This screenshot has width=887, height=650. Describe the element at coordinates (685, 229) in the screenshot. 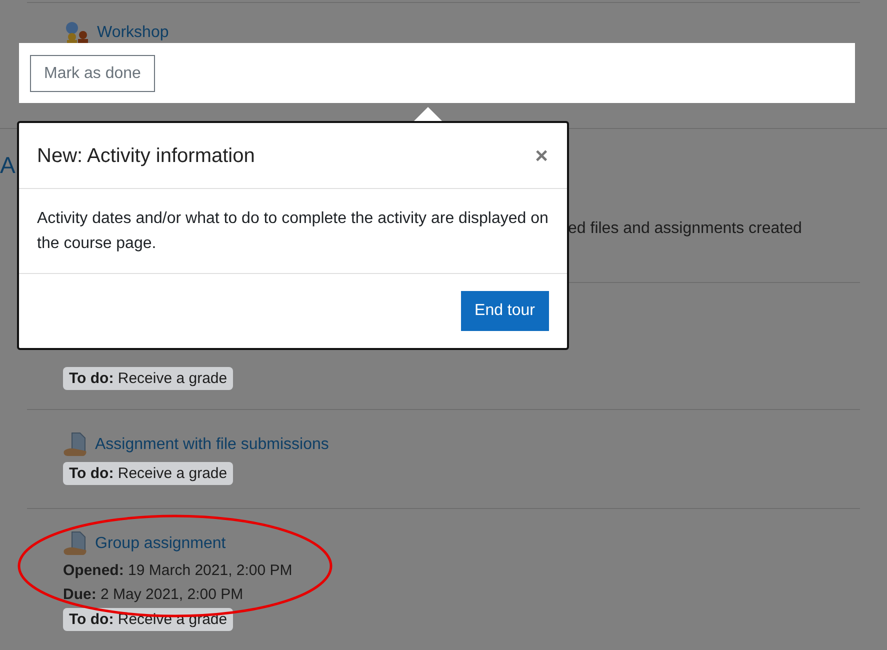

I see `section-text: ed files and assignments created` at that location.